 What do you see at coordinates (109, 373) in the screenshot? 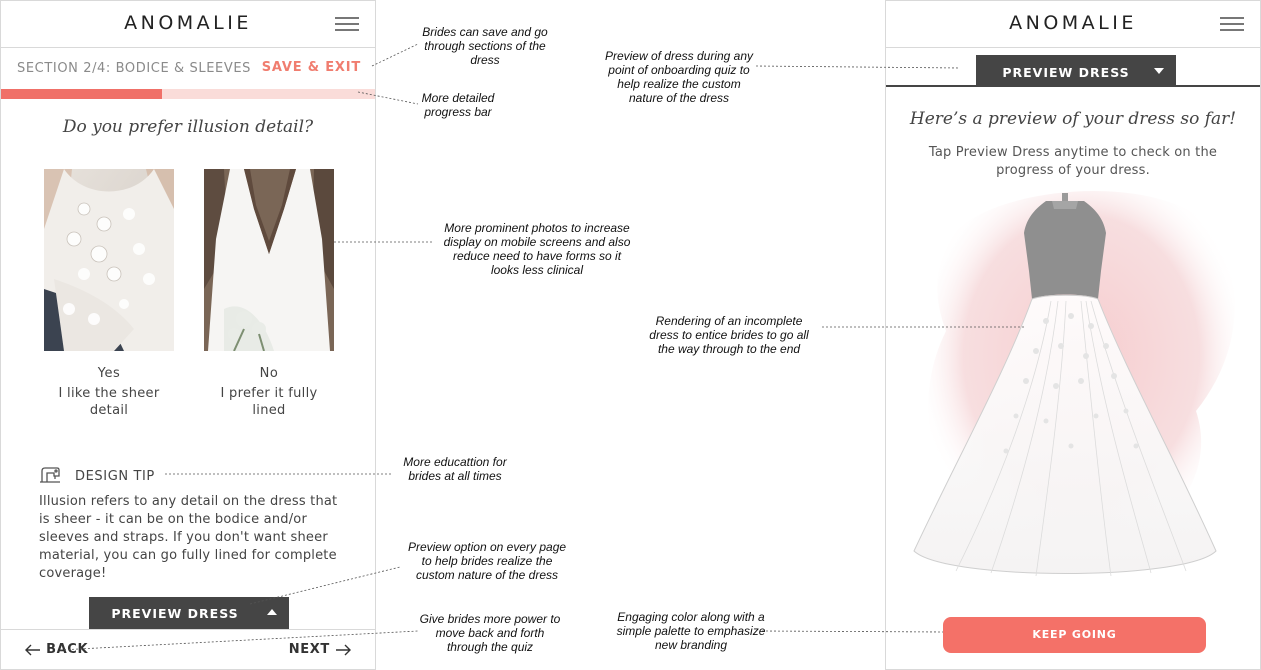
I see `option-yes-title: Yes` at bounding box center [109, 373].